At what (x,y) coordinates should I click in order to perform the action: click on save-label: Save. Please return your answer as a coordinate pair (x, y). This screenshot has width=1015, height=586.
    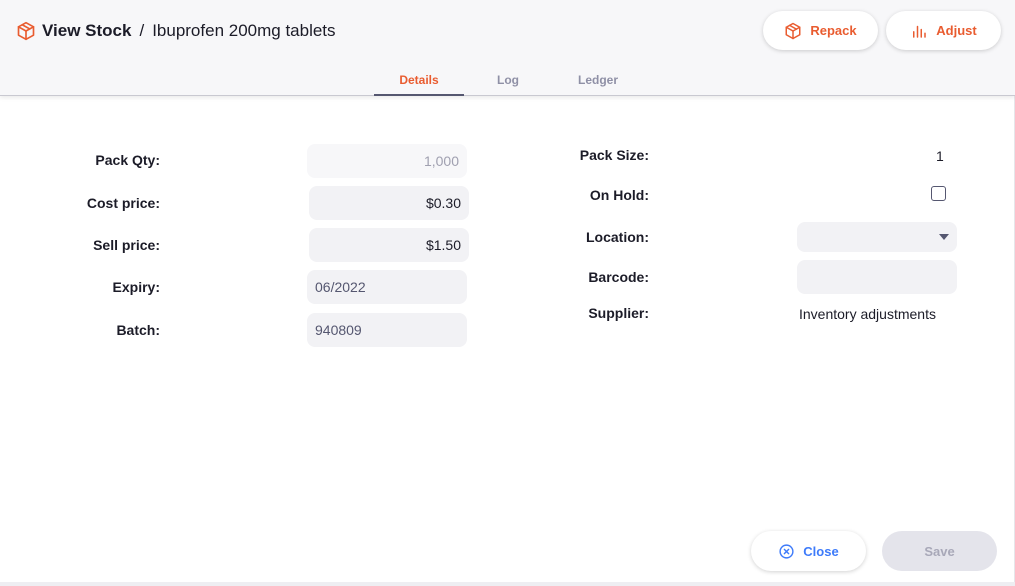
    Looking at the image, I should click on (939, 551).